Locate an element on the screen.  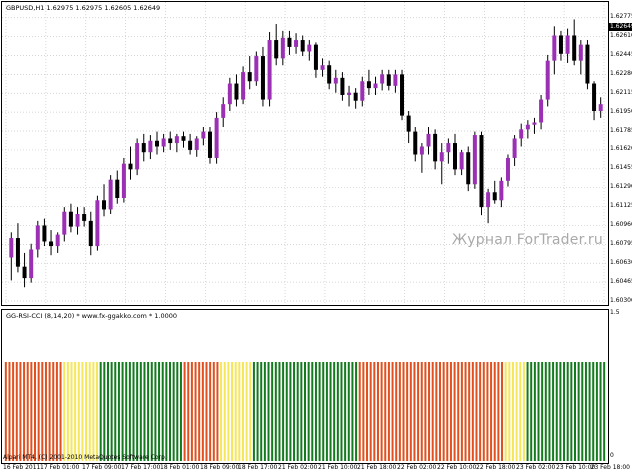
time-tick-label: 17 Feb 09:00 is located at coordinates (102, 467).